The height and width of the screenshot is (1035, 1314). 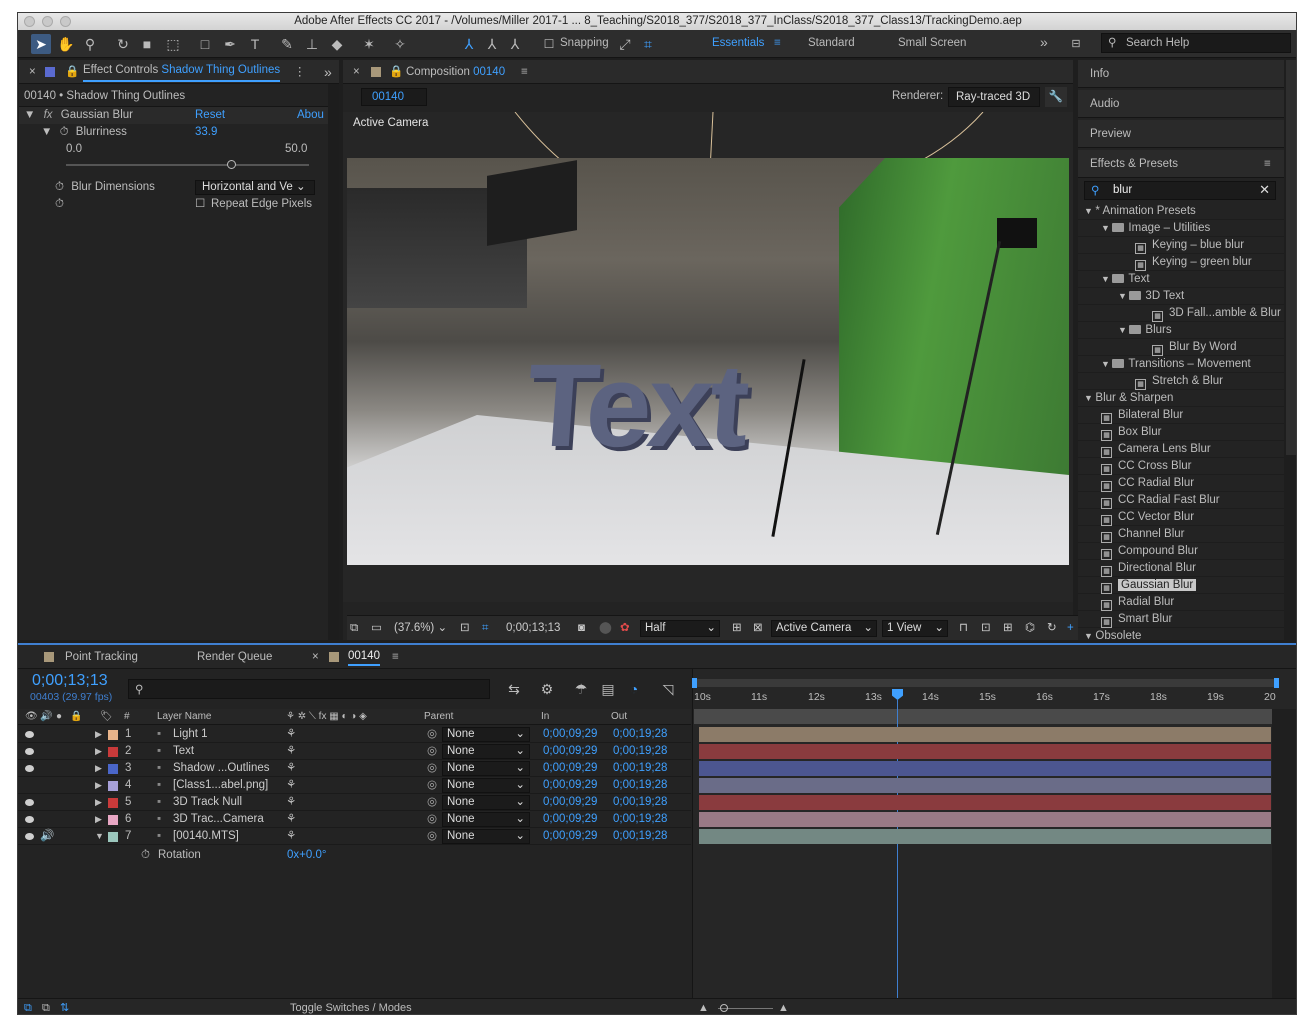 I want to click on effect-item: ▦ 3D Fall...amble & Blur, so click(x=1181, y=313).